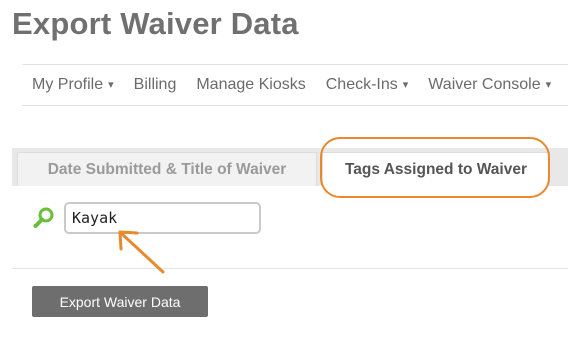  Describe the element at coordinates (68, 84) in the screenshot. I see `nav-item-label: My Profile` at that location.